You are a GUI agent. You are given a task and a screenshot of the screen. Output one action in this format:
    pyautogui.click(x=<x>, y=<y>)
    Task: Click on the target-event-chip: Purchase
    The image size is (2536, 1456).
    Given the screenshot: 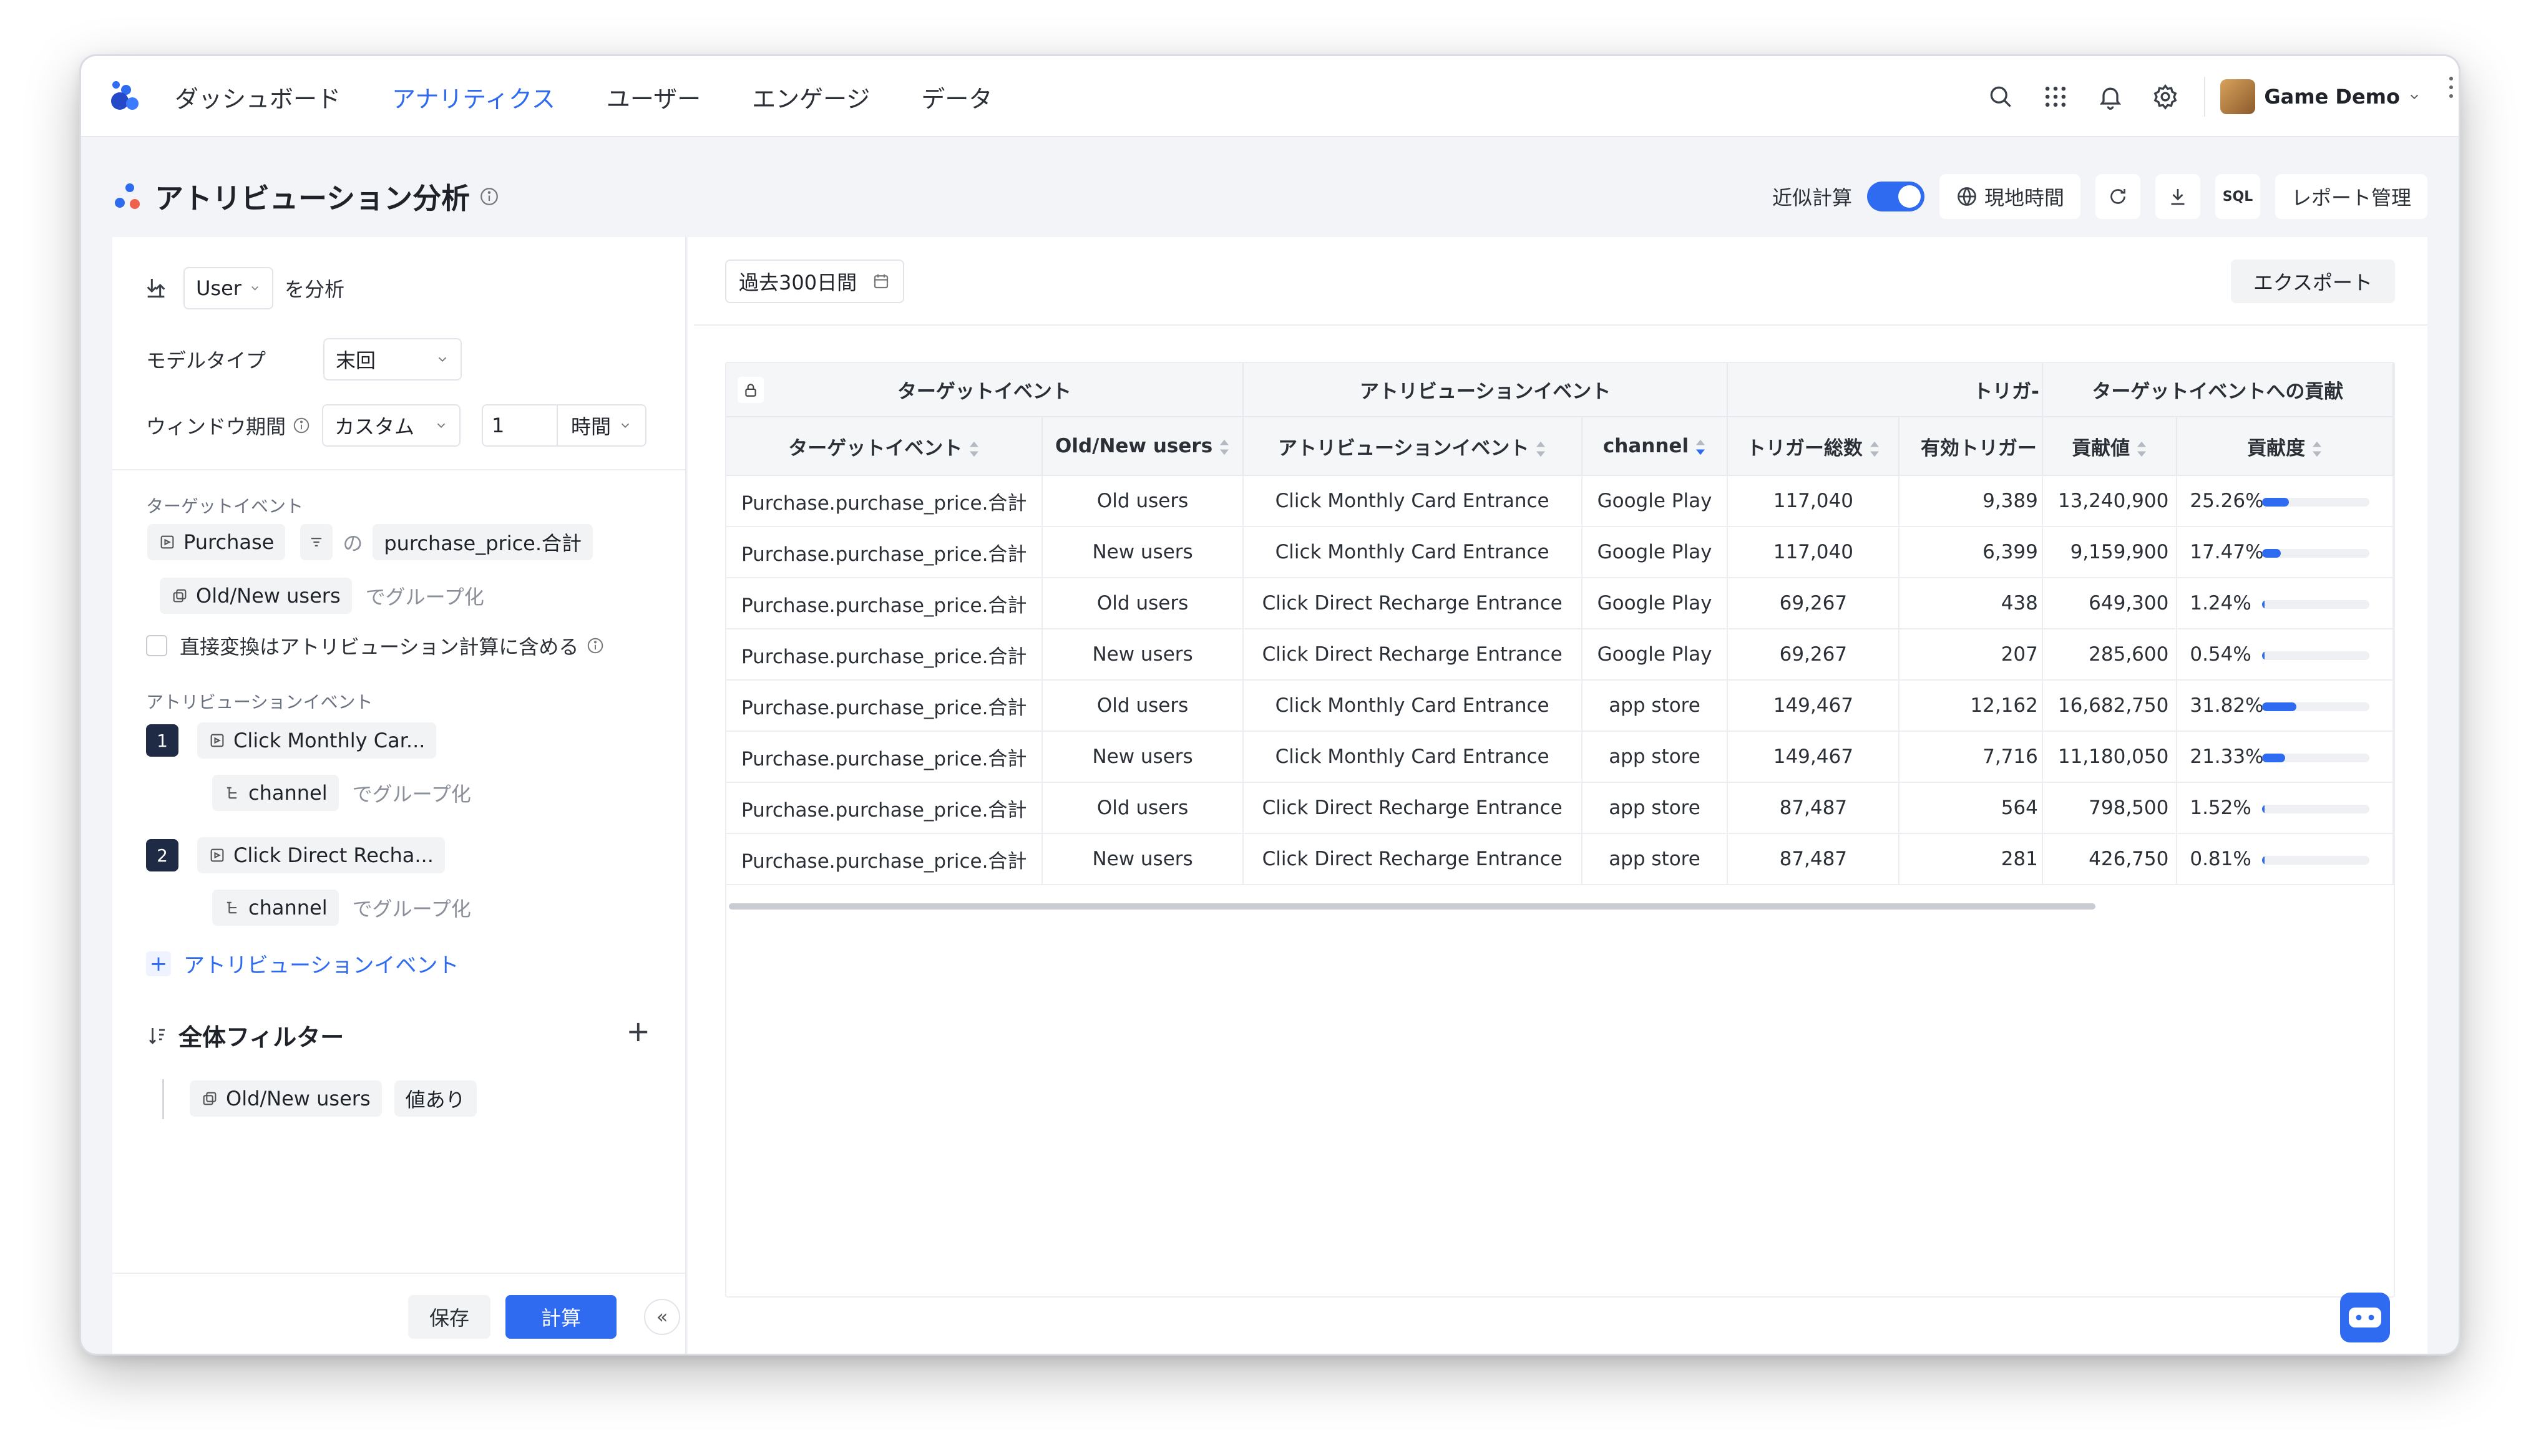 What is the action you would take?
    pyautogui.click(x=216, y=542)
    